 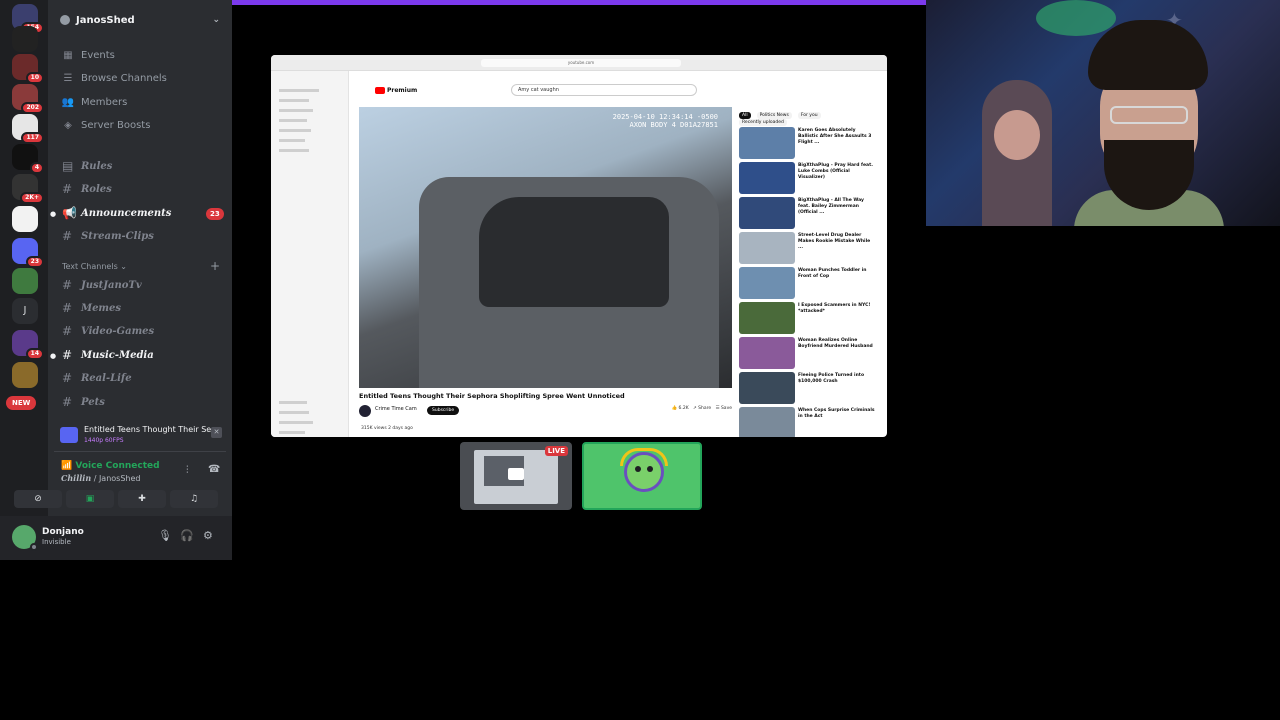 What do you see at coordinates (28, 345) in the screenshot?
I see `server-icon: 14` at bounding box center [28, 345].